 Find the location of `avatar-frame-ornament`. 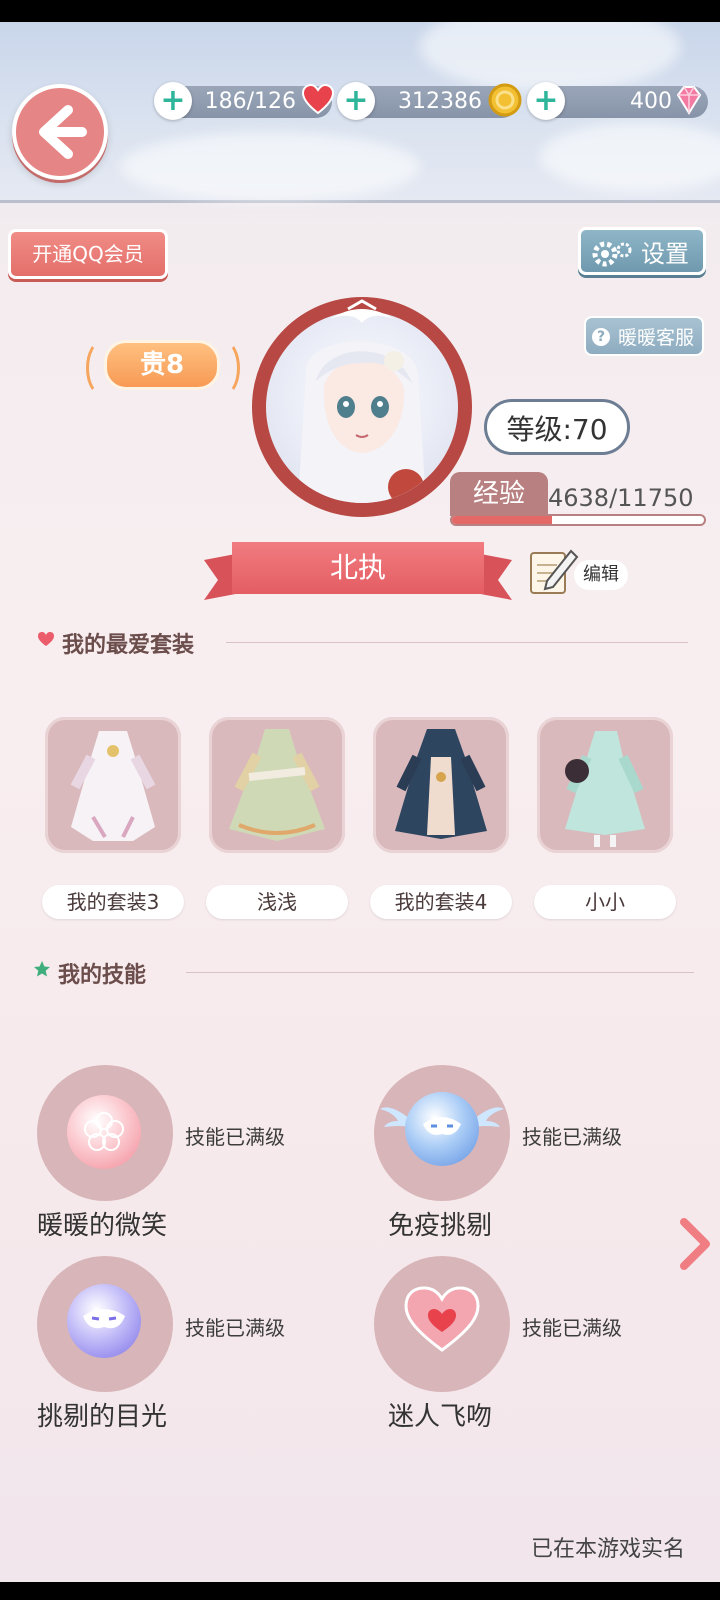

avatar-frame-ornament is located at coordinates (362, 311).